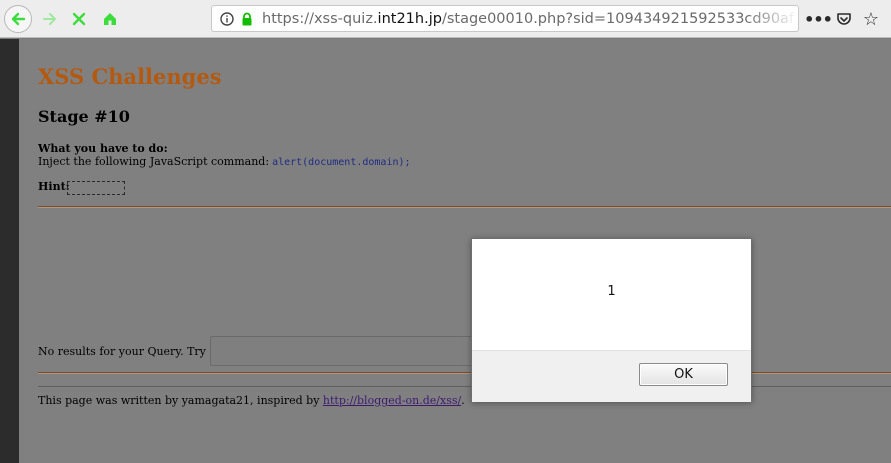 The image size is (891, 463). Describe the element at coordinates (154, 161) in the screenshot. I see `task-text: Inject the following JavaScript command:` at that location.